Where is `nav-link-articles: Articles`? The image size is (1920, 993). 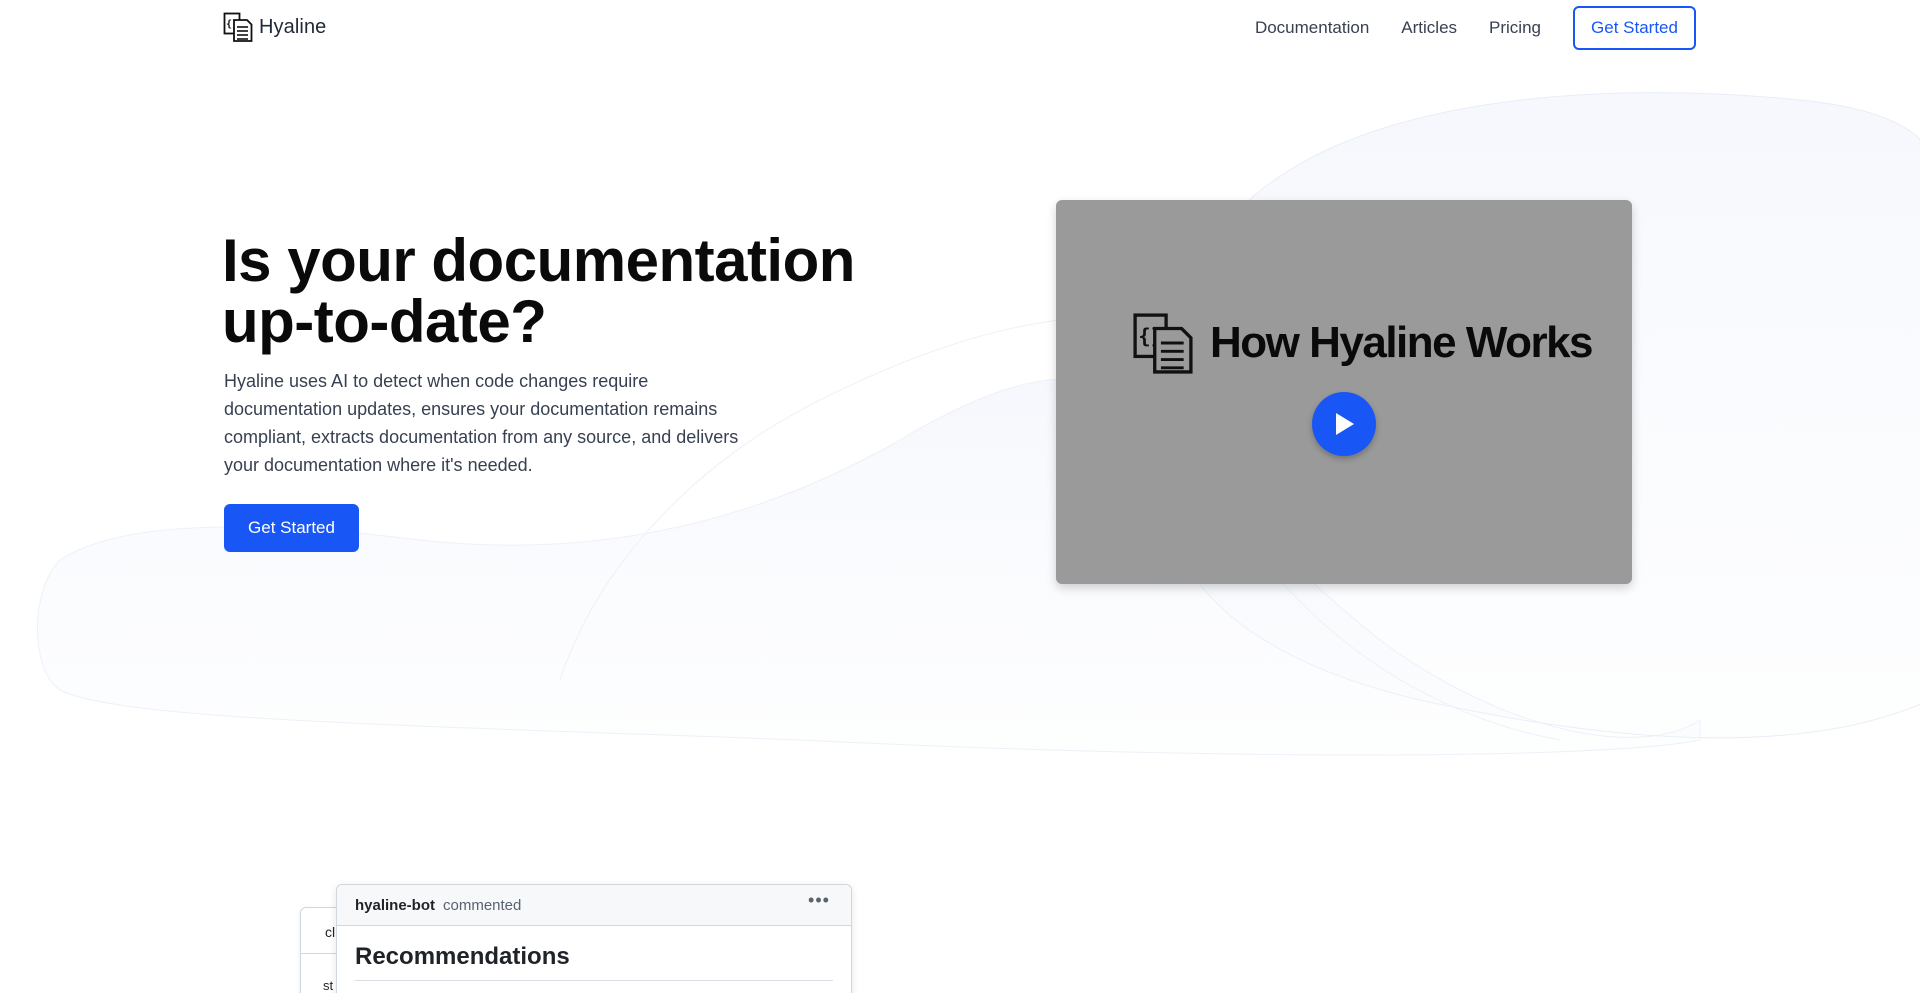
nav-link-articles: Articles is located at coordinates (1429, 28).